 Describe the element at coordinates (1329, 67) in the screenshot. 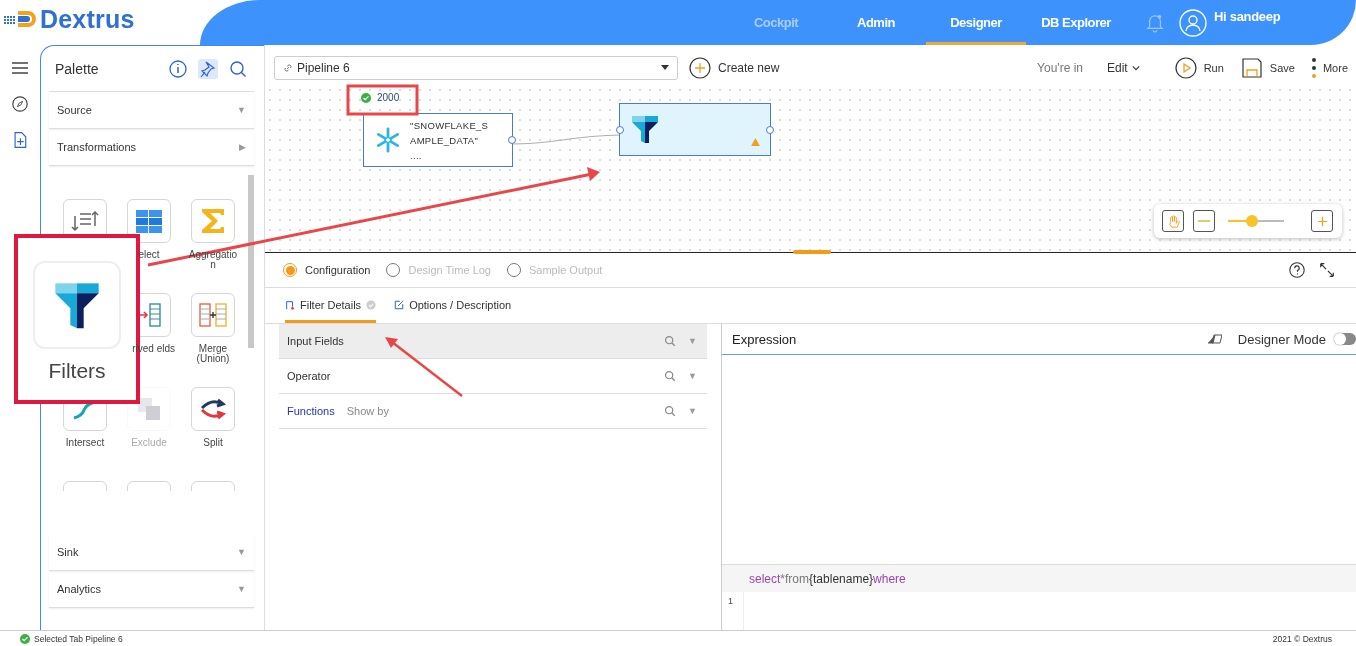

I see `more-button: More` at that location.